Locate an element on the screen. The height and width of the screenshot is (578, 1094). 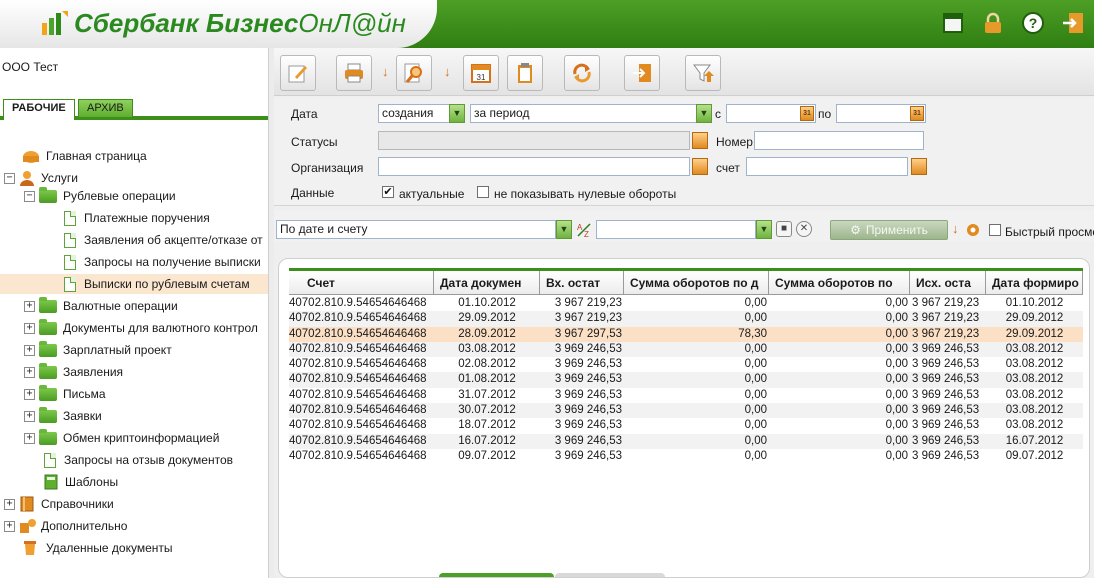
exit-icon is located at coordinates (1073, 23).